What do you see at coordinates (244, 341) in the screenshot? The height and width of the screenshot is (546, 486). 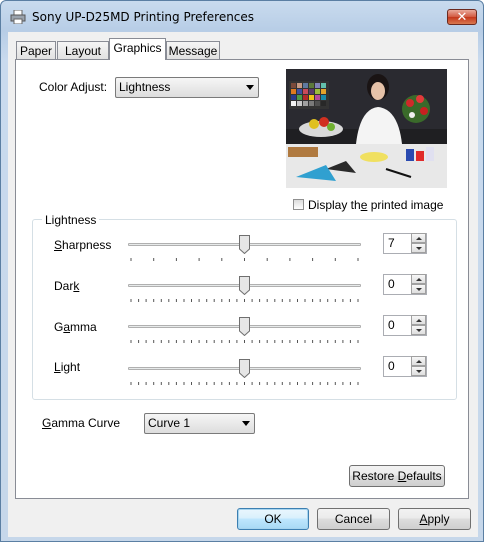 I see `gamma-ticks` at bounding box center [244, 341].